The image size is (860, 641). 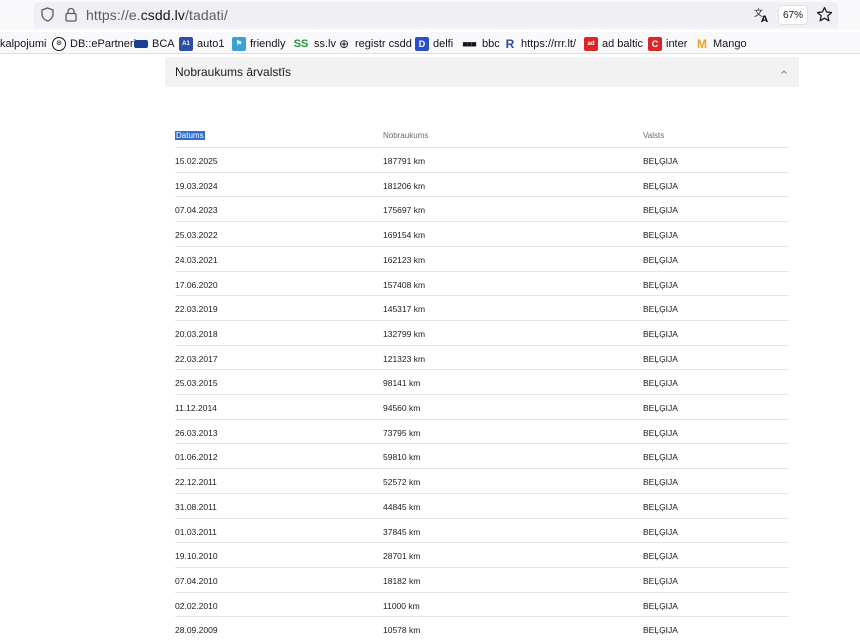 I want to click on cell-date: 07.04.2023, so click(x=196, y=210).